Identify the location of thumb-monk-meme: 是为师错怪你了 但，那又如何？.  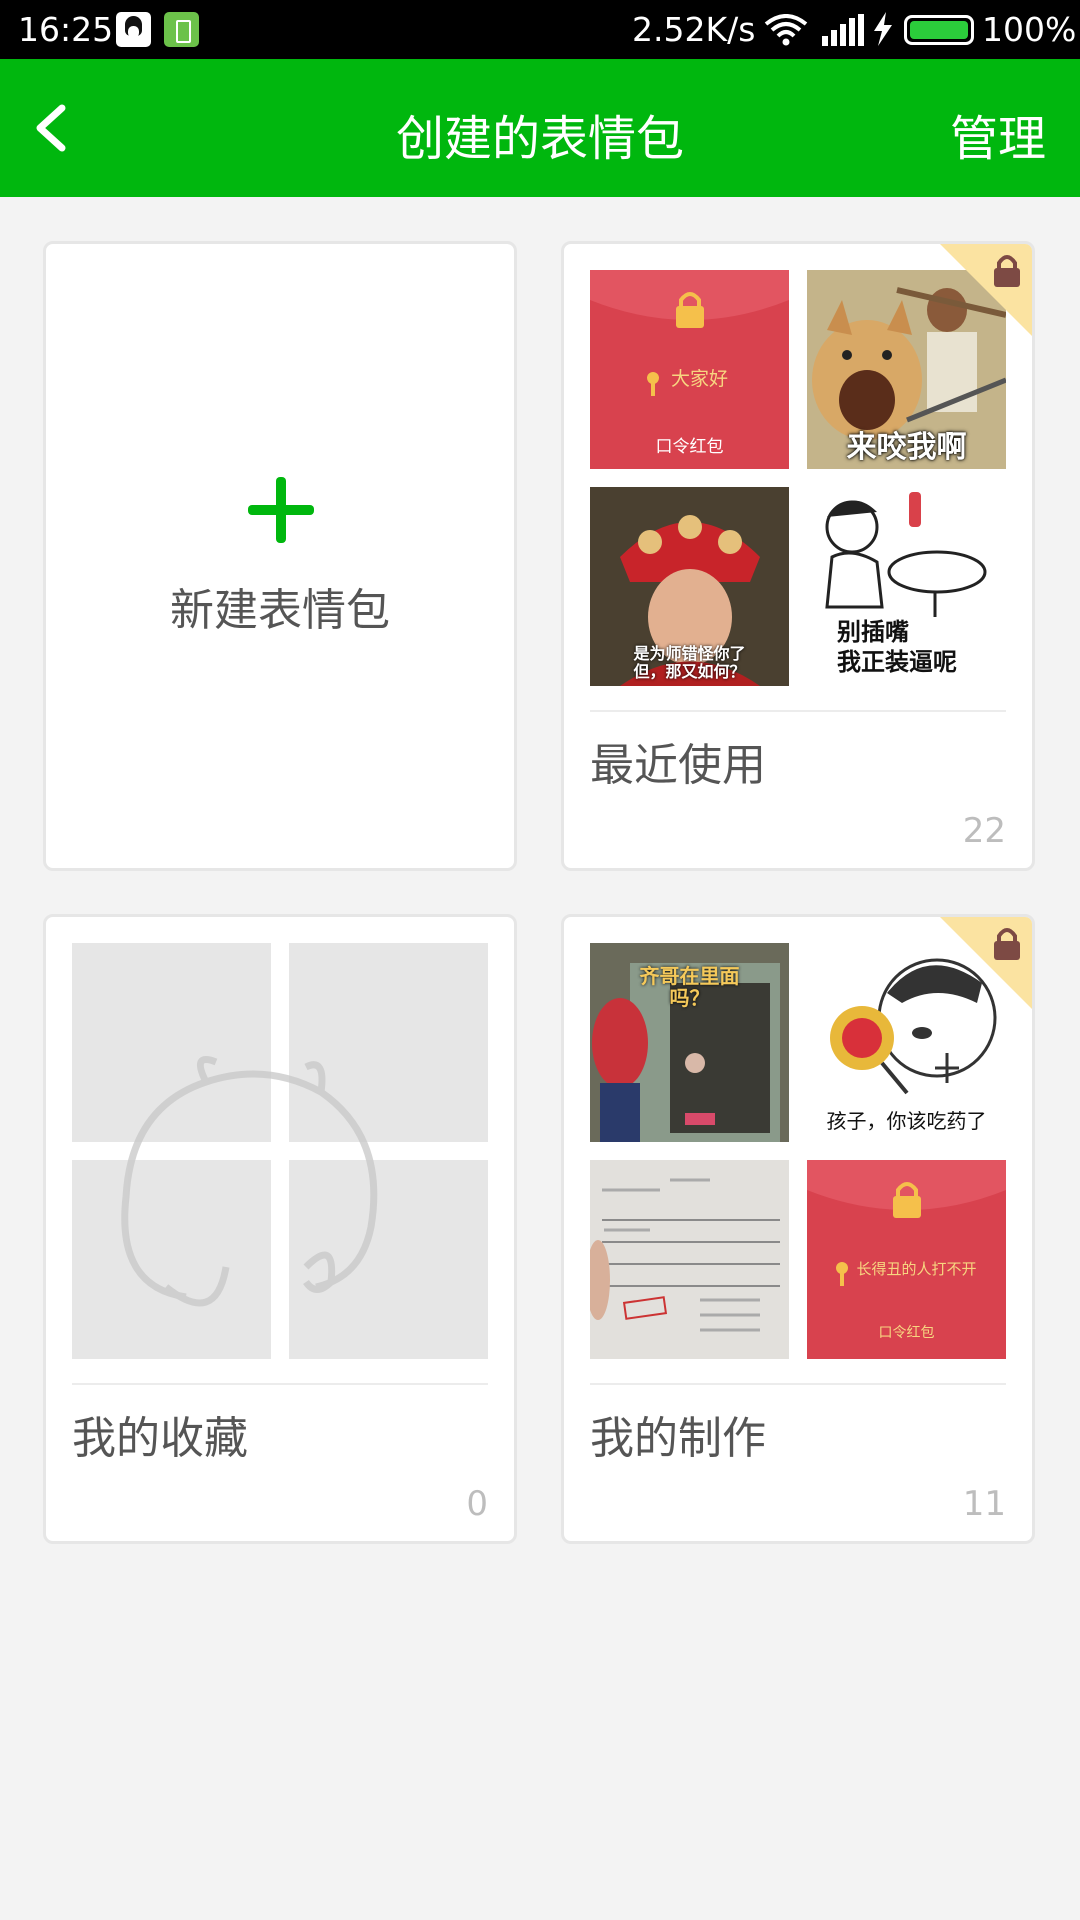
(689, 586).